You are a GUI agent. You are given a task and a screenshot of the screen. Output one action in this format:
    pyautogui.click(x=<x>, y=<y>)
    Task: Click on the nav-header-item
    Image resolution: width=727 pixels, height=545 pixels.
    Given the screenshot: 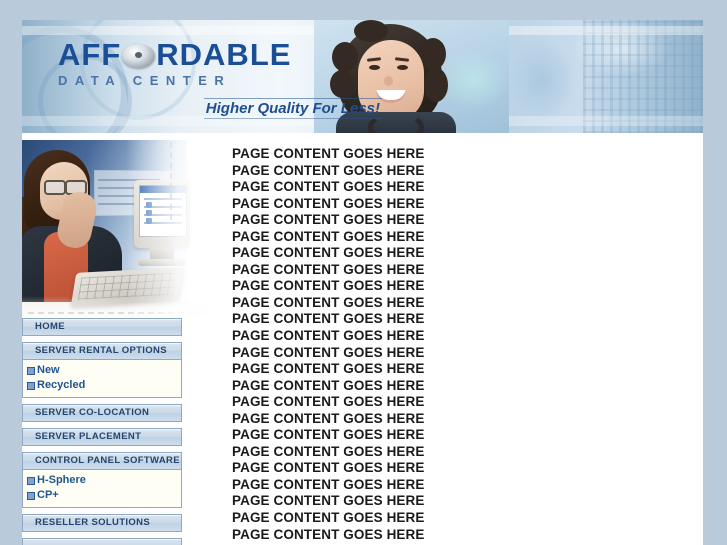 What is the action you would take?
    pyautogui.click(x=102, y=541)
    